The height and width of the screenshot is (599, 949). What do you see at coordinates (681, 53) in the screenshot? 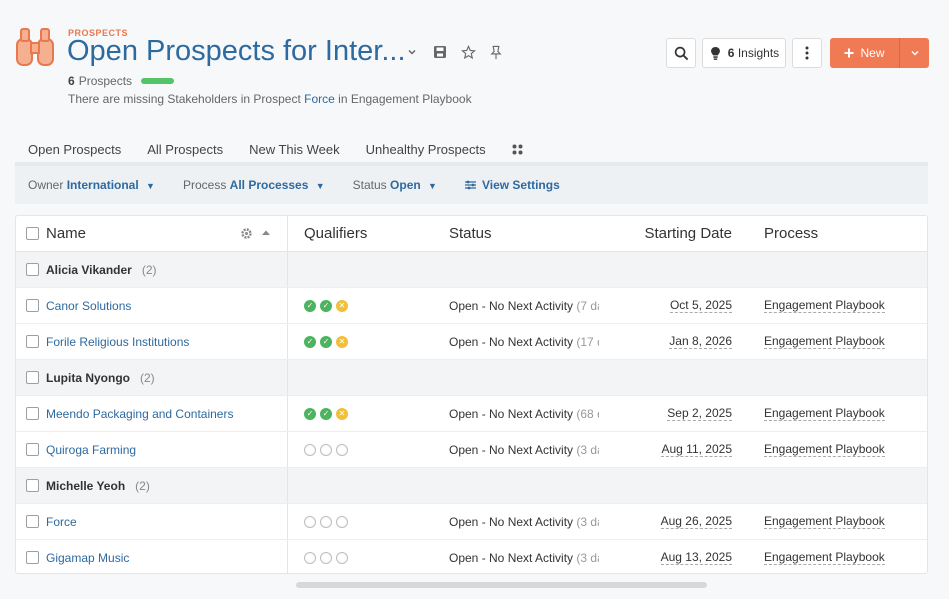
I see `search-button` at bounding box center [681, 53].